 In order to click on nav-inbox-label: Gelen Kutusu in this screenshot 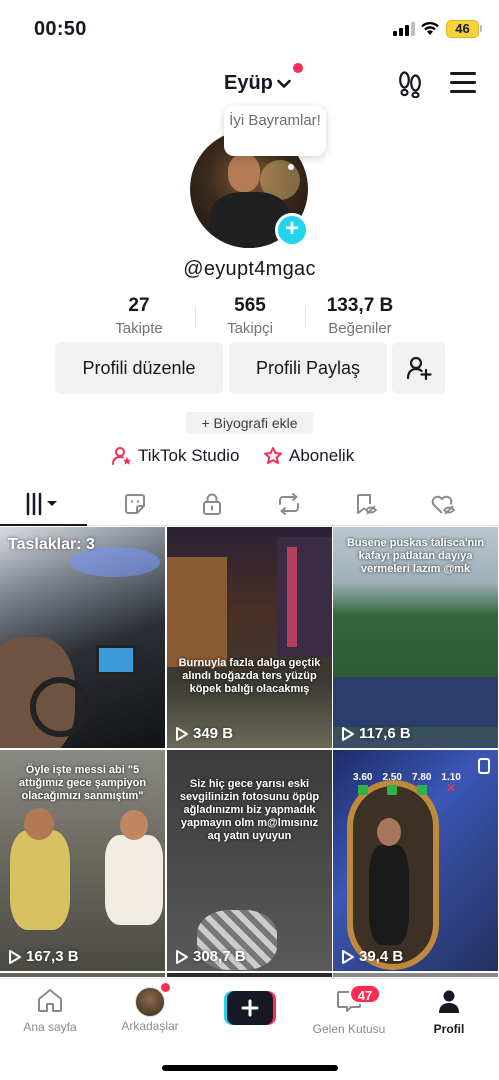, I will do `click(349, 1029)`.